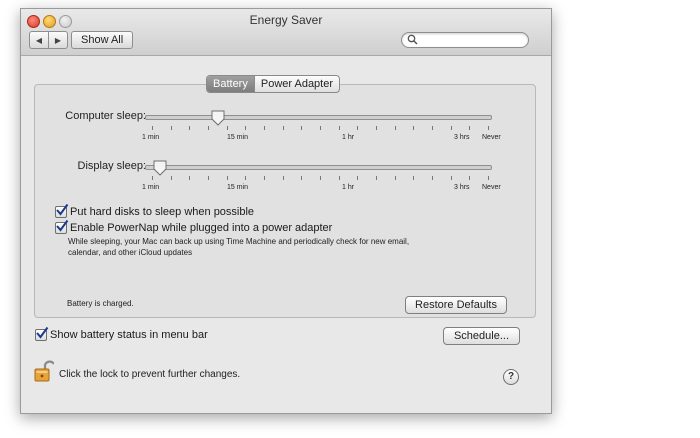 The width and height of the screenshot is (700, 438). What do you see at coordinates (100, 303) in the screenshot?
I see `battery-status-text: Battery is charged.` at bounding box center [100, 303].